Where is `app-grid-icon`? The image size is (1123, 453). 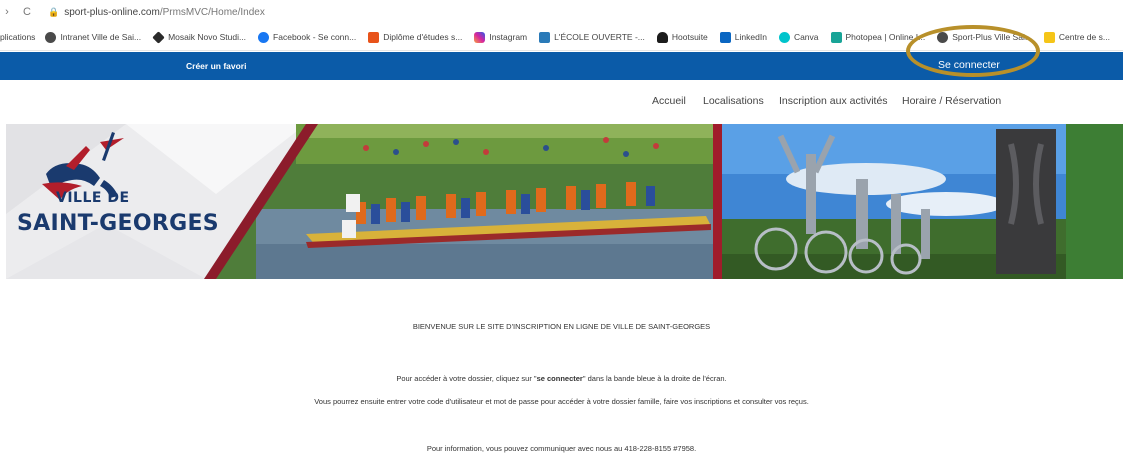 app-grid-icon is located at coordinates (374, 37).